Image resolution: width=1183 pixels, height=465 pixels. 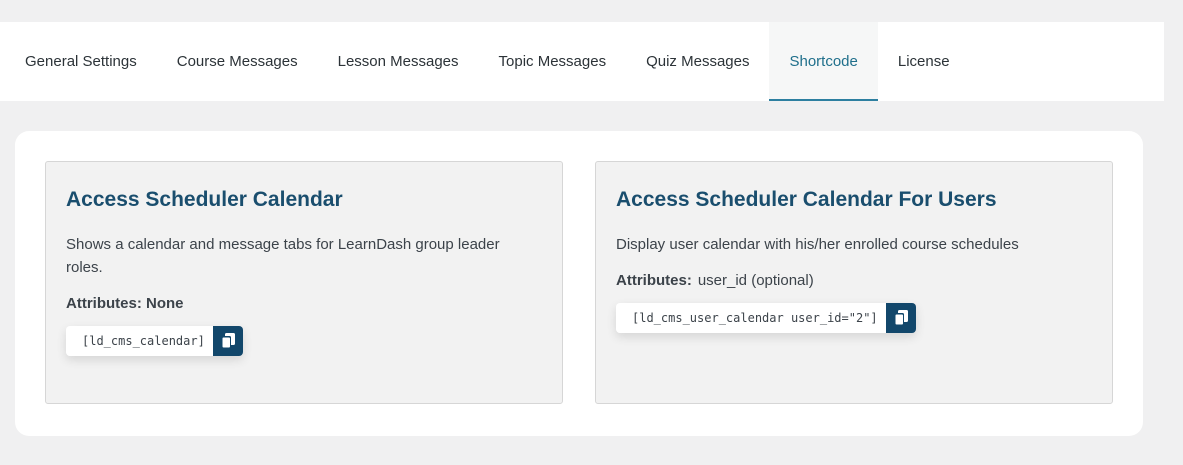 I want to click on attributes-label: Attributes:, so click(x=654, y=280).